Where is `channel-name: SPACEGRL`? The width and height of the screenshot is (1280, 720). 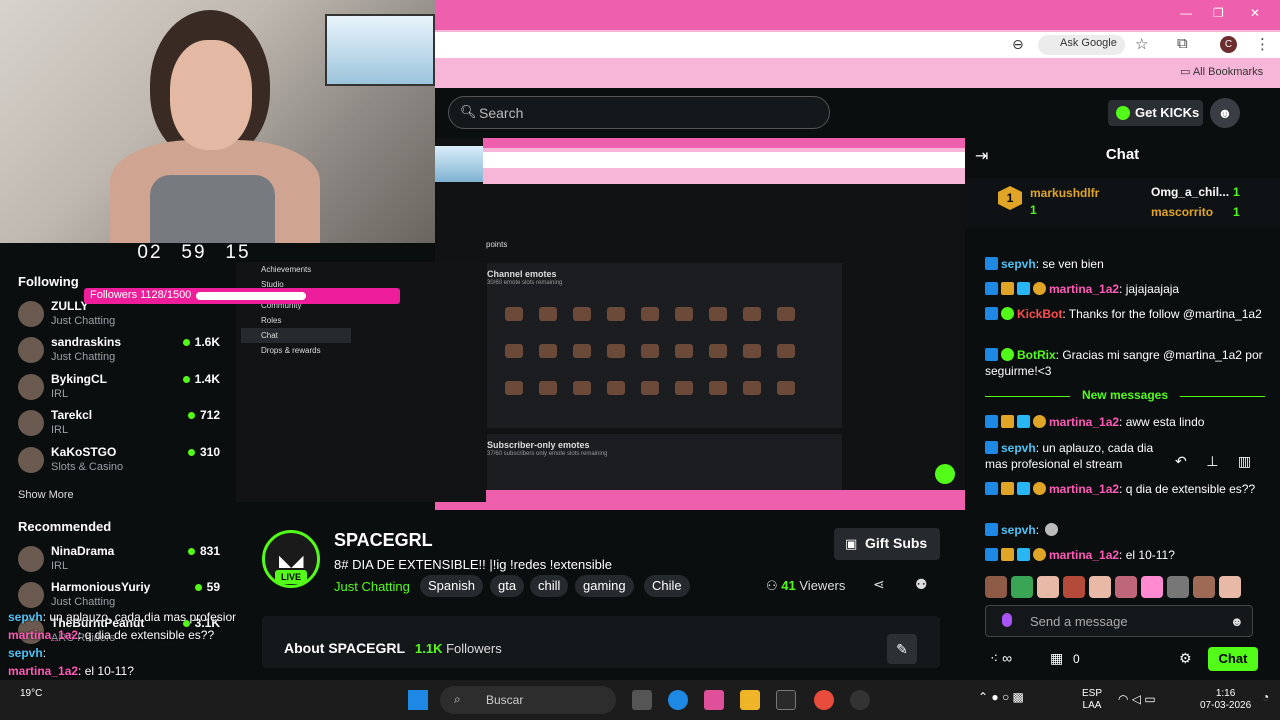
channel-name: SPACEGRL is located at coordinates (383, 540).